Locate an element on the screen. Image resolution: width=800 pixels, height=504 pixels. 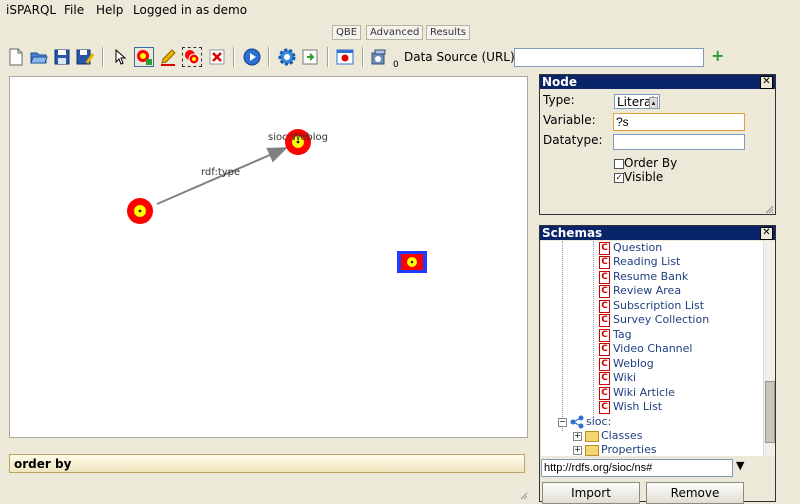
new-file-icon is located at coordinates (16, 57).